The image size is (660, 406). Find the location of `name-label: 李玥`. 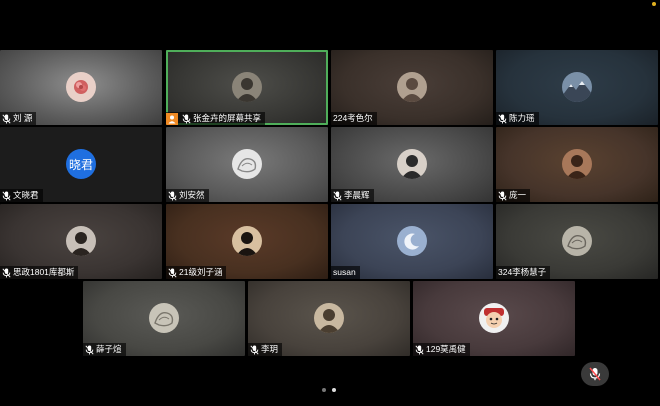

name-label: 李玥 is located at coordinates (265, 349).